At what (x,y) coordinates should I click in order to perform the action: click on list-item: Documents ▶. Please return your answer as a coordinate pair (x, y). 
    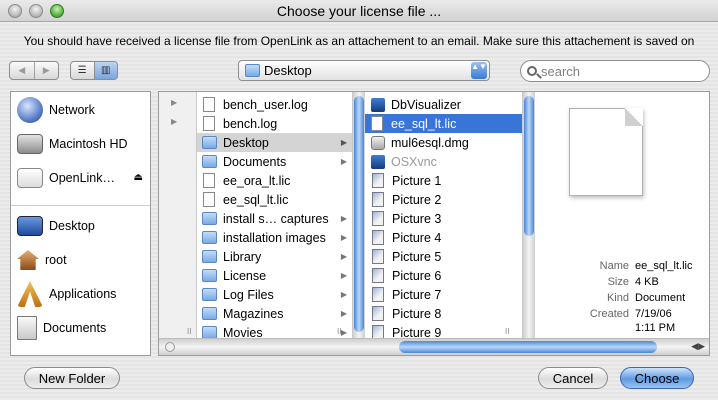
    Looking at the image, I should click on (274, 161).